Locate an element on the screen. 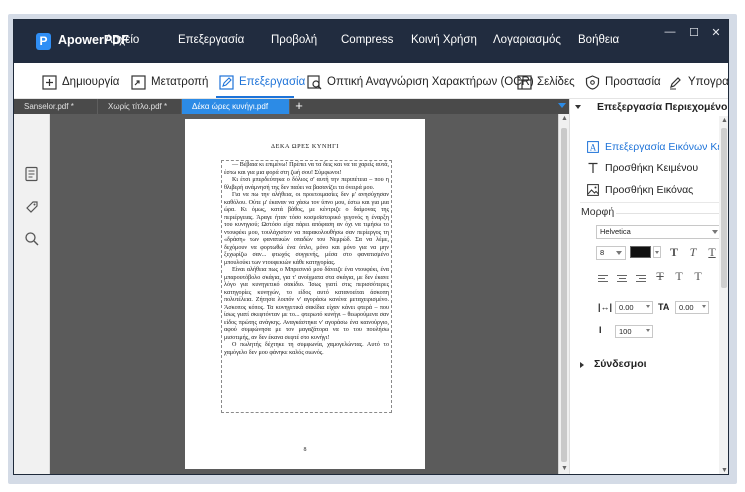 The image size is (745, 492). superscript-icon: T is located at coordinates (679, 276).